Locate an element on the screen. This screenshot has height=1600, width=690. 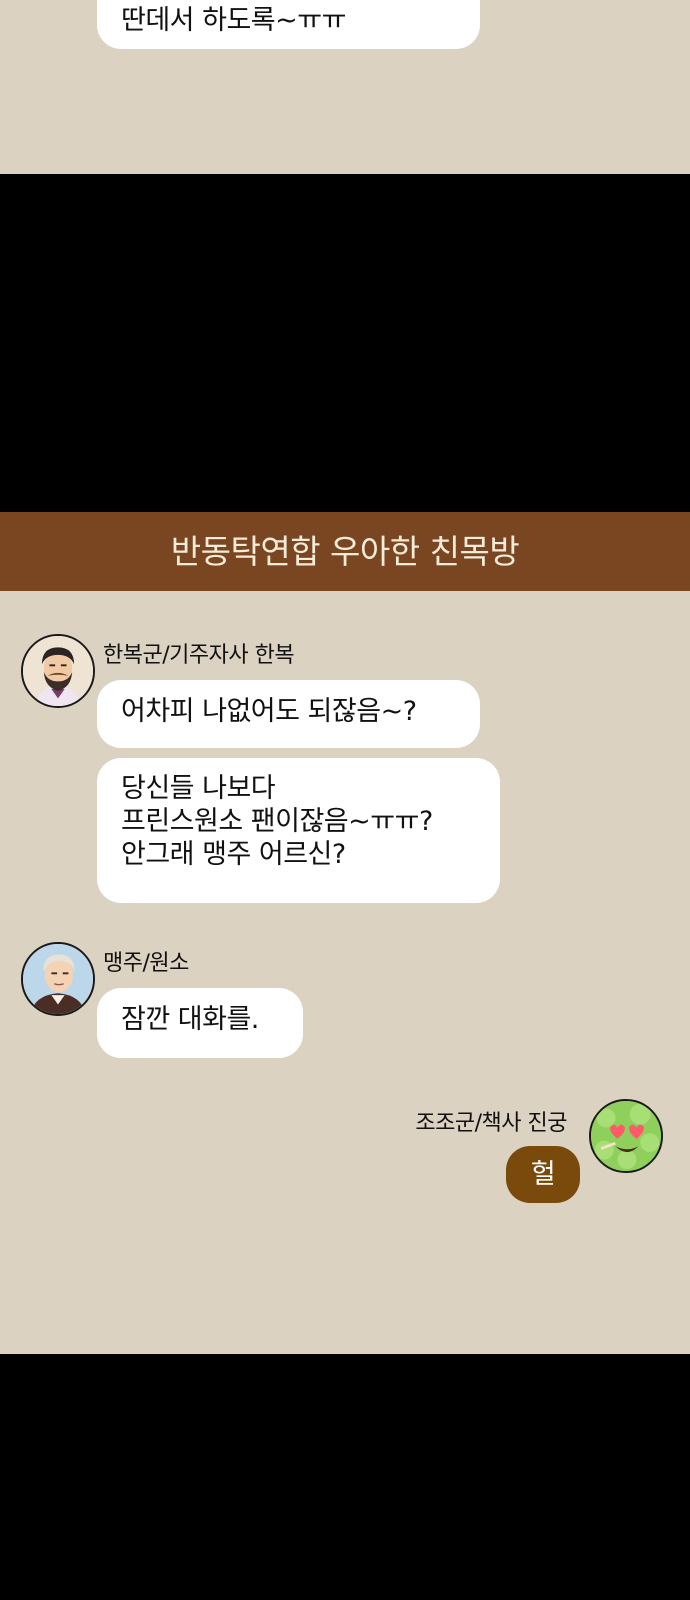
gentleman-avatar-icon is located at coordinates (58, 979).